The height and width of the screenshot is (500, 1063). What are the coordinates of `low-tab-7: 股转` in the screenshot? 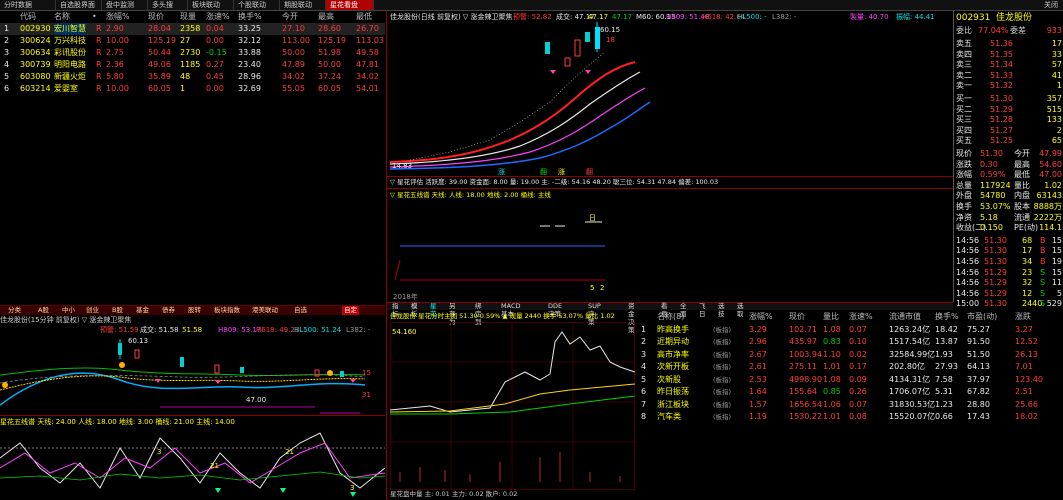 It's located at (194, 310).